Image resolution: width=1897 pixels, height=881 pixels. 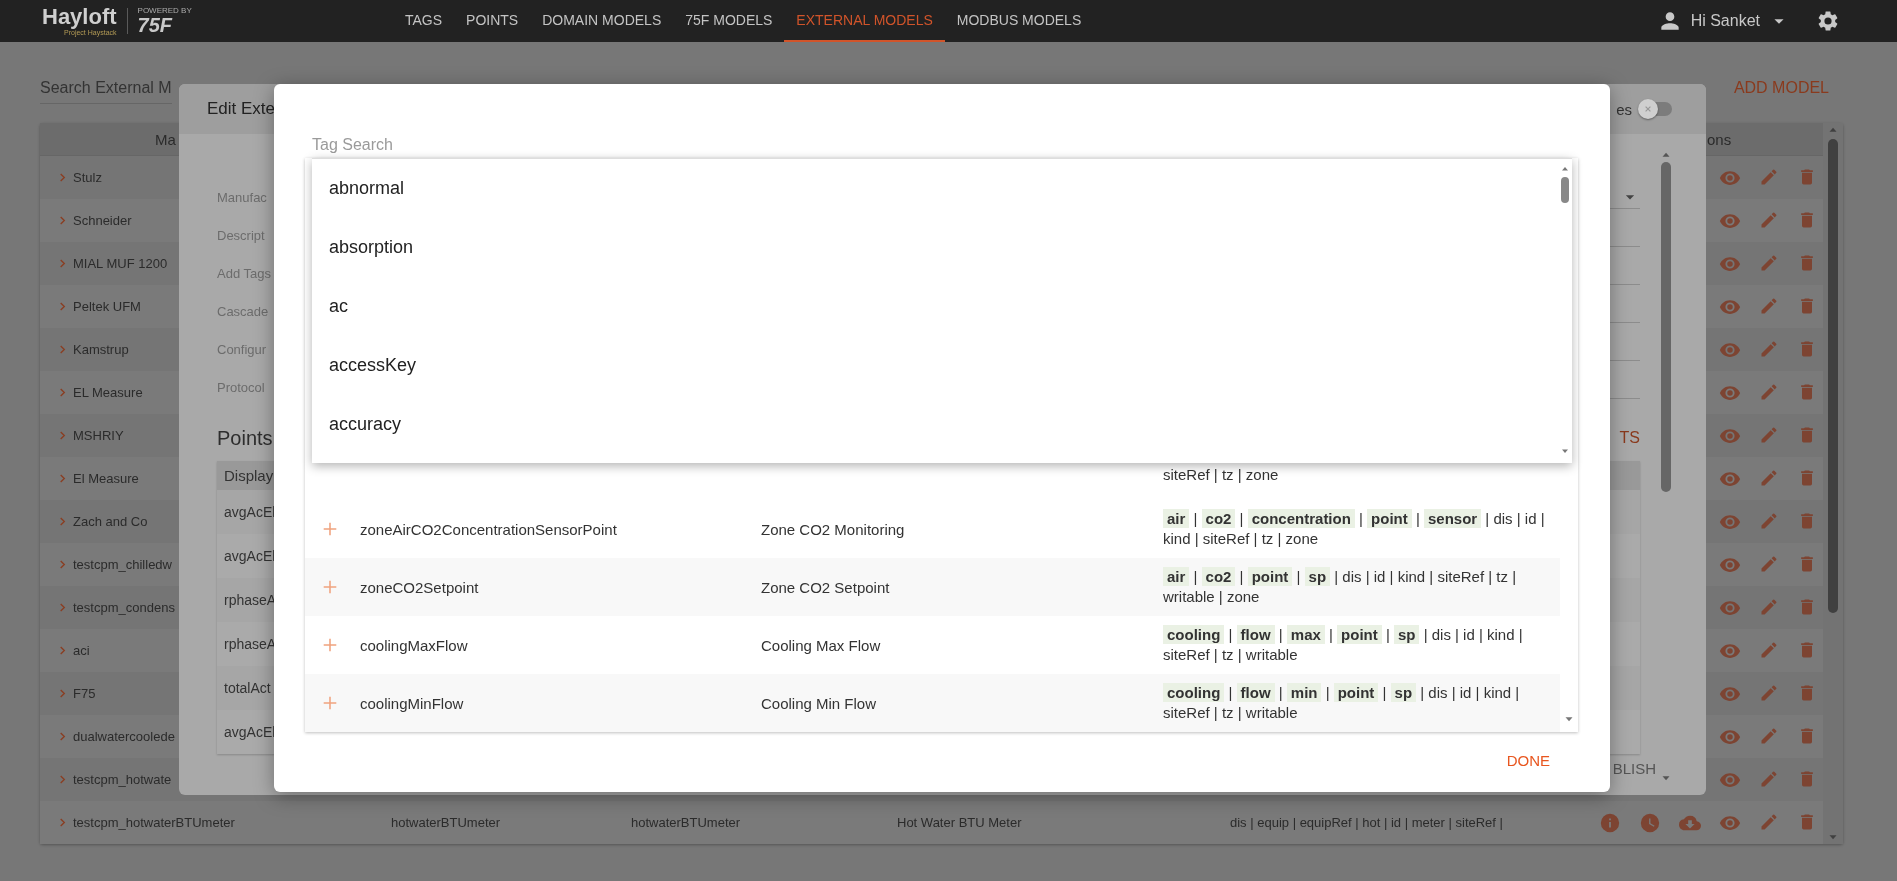 I want to click on field-label: Cascade, so click(x=243, y=311).